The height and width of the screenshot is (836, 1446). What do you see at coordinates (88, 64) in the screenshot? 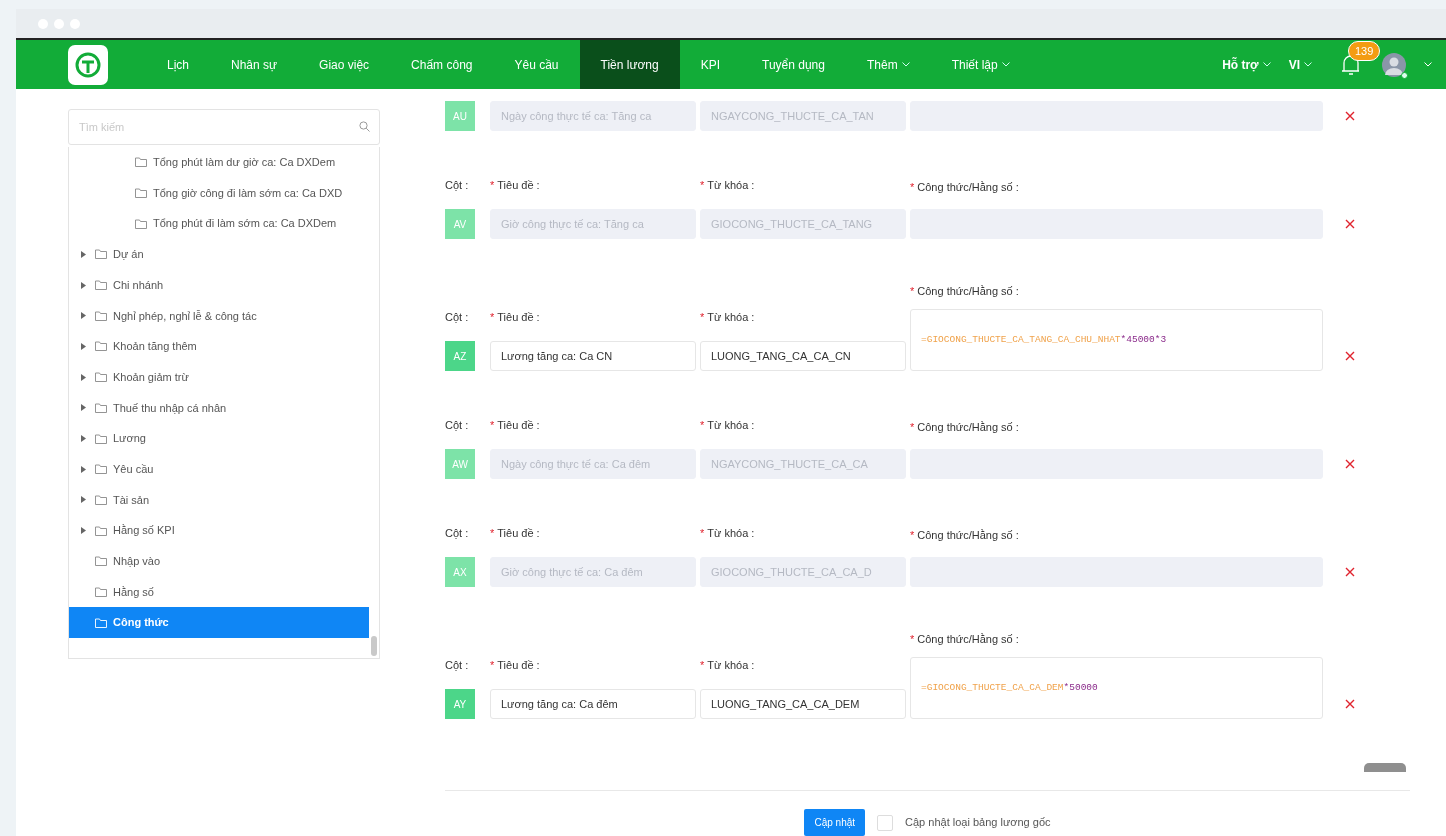
I see `app-logo` at bounding box center [88, 64].